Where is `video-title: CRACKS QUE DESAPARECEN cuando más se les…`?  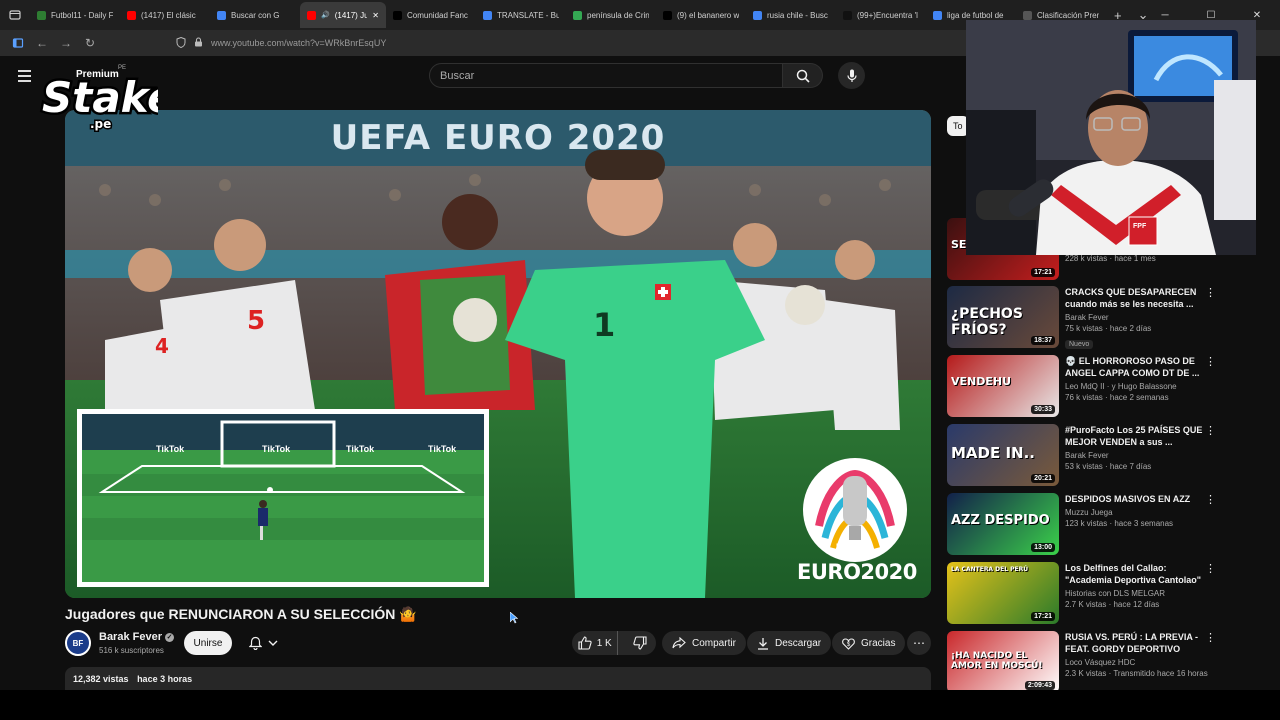 video-title: CRACKS QUE DESAPARECEN cuando más se les… is located at coordinates (1140, 298).